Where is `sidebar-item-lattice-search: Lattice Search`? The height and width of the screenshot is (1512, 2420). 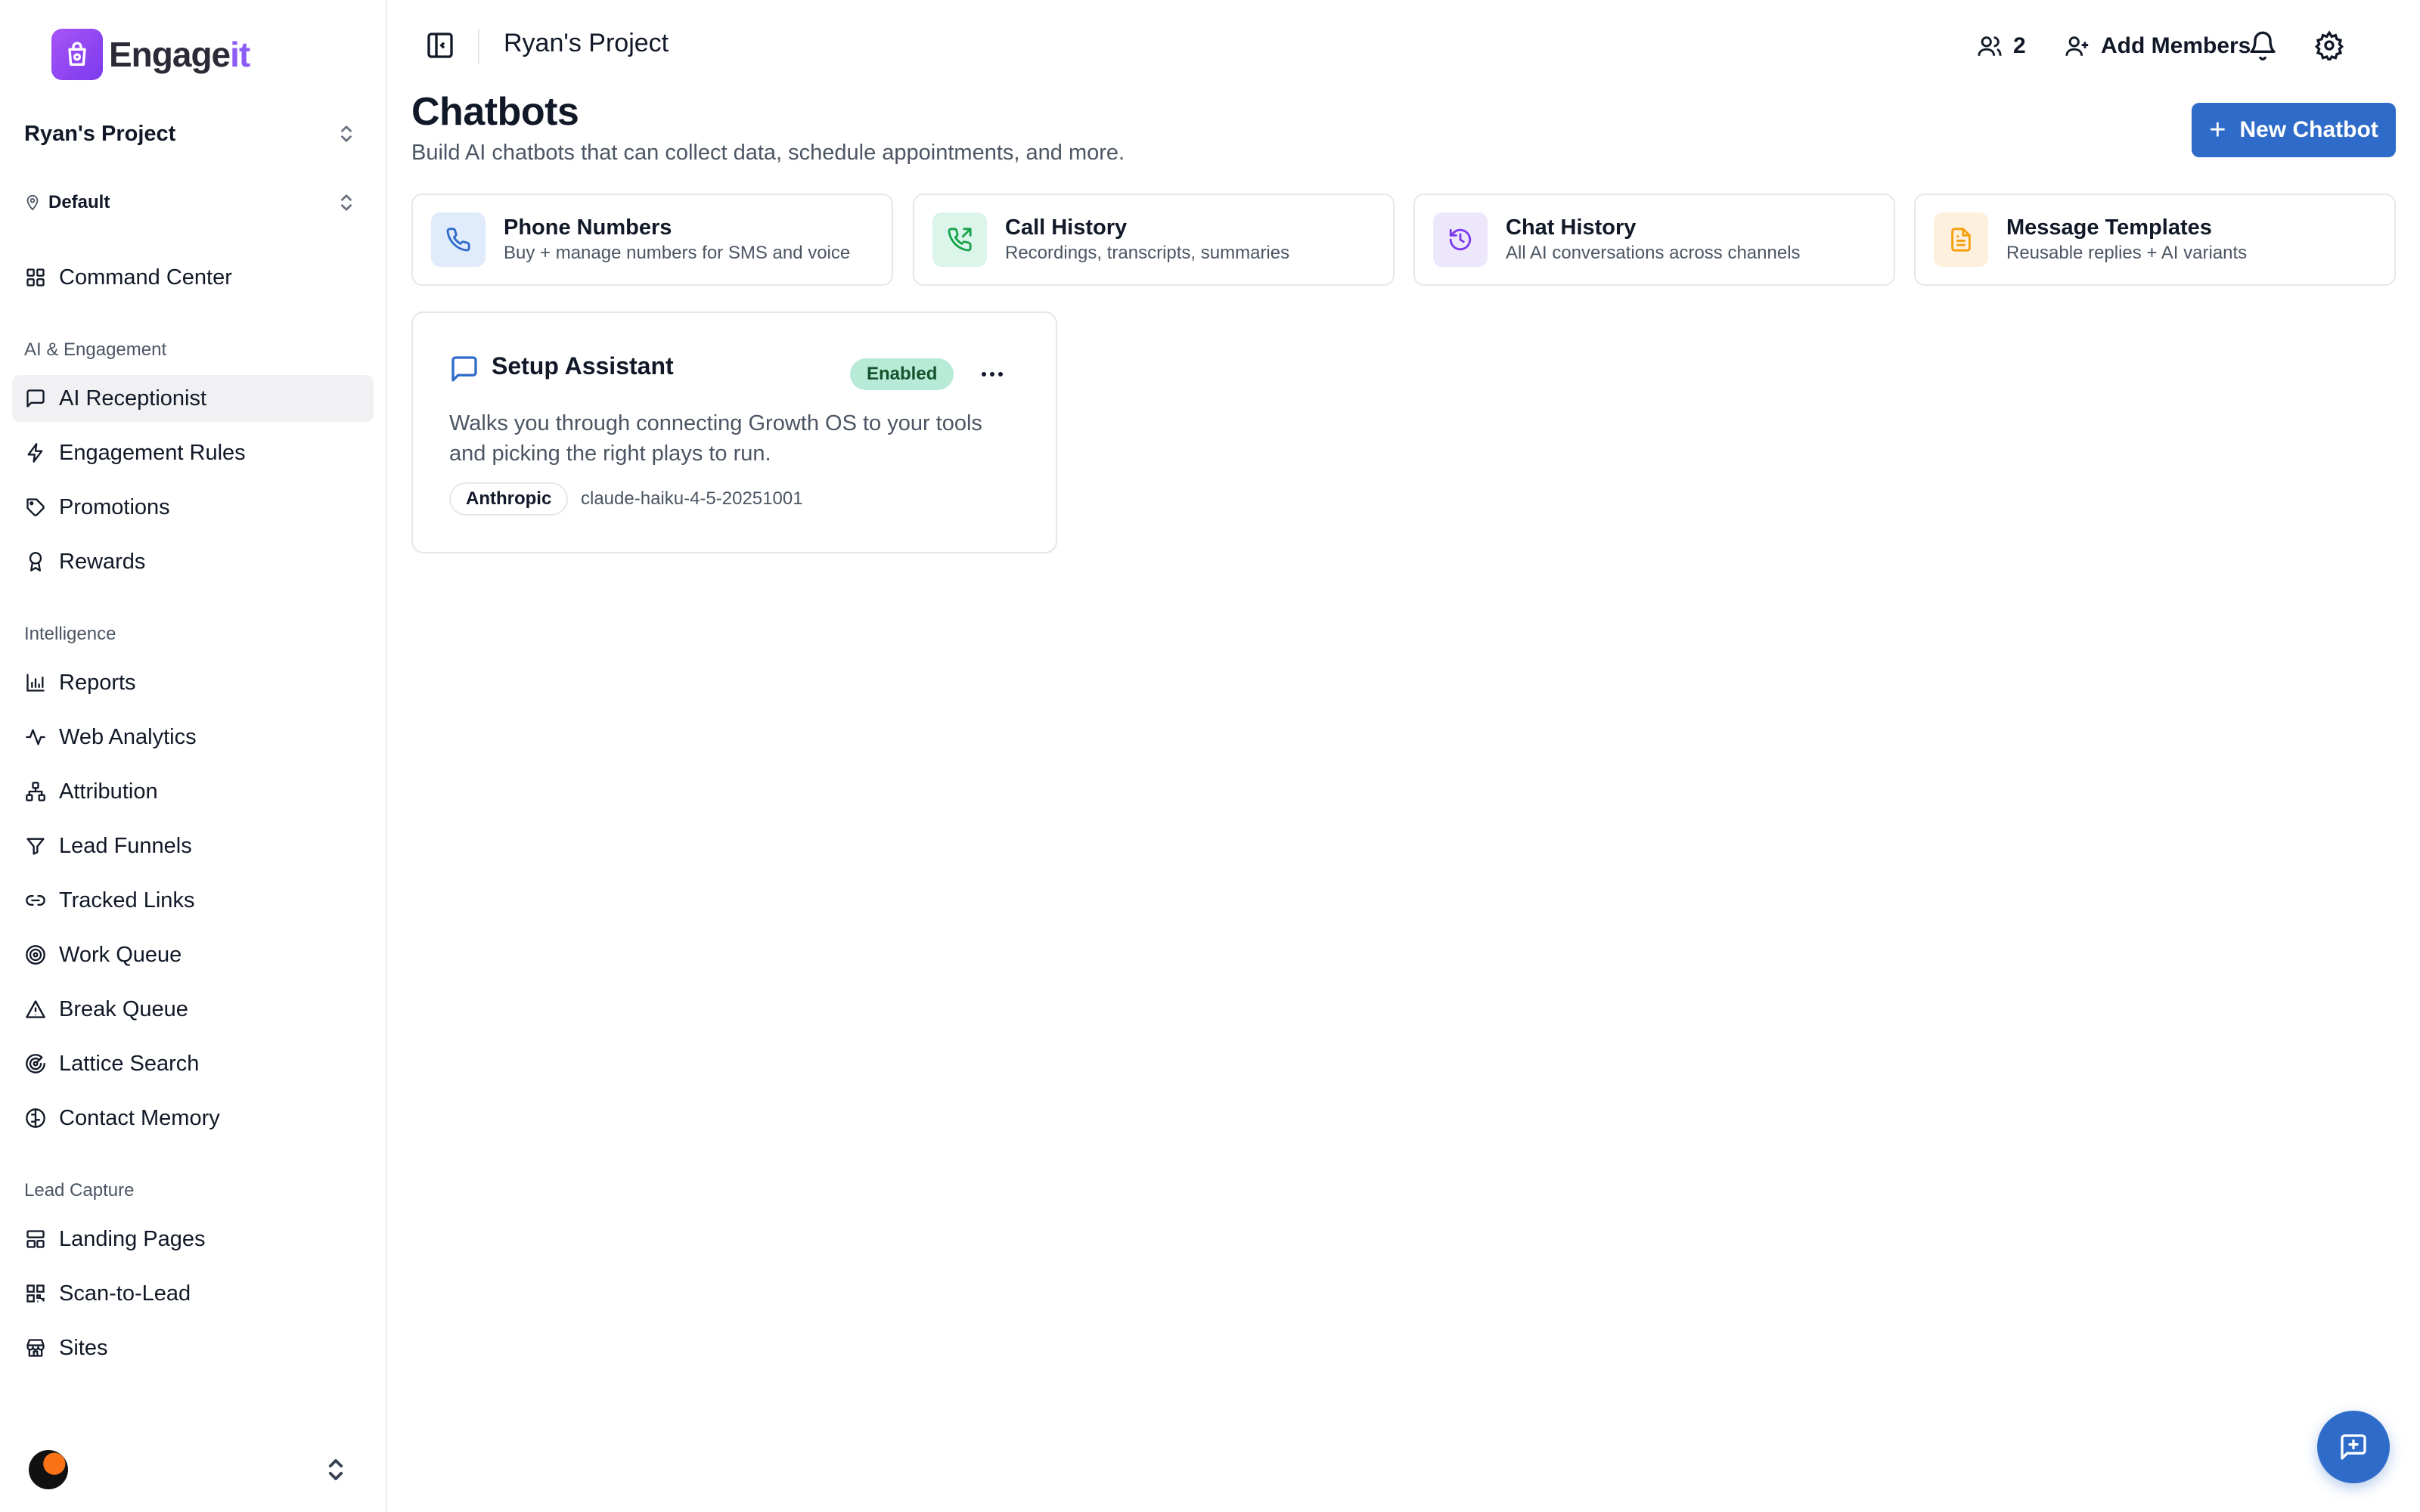 sidebar-item-lattice-search: Lattice Search is located at coordinates (193, 1063).